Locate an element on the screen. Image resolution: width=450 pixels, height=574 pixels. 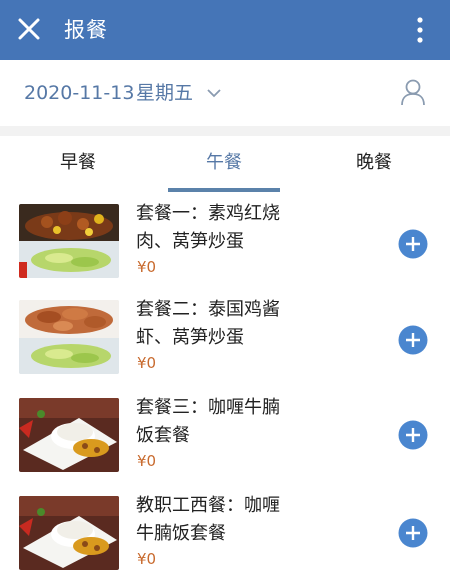
list-item: 教职工西餐：咖喱牛腩饭套餐 ¥0 is located at coordinates (225, 531).